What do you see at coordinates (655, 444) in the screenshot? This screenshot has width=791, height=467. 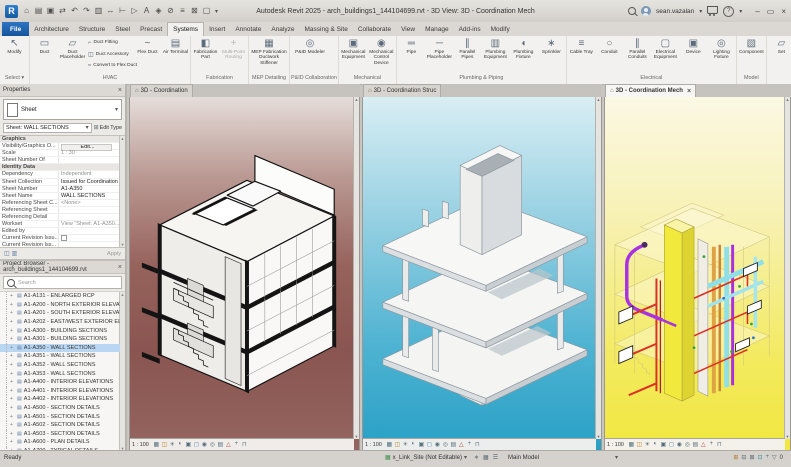 I see `shadows-icon: ◐` at bounding box center [655, 444].